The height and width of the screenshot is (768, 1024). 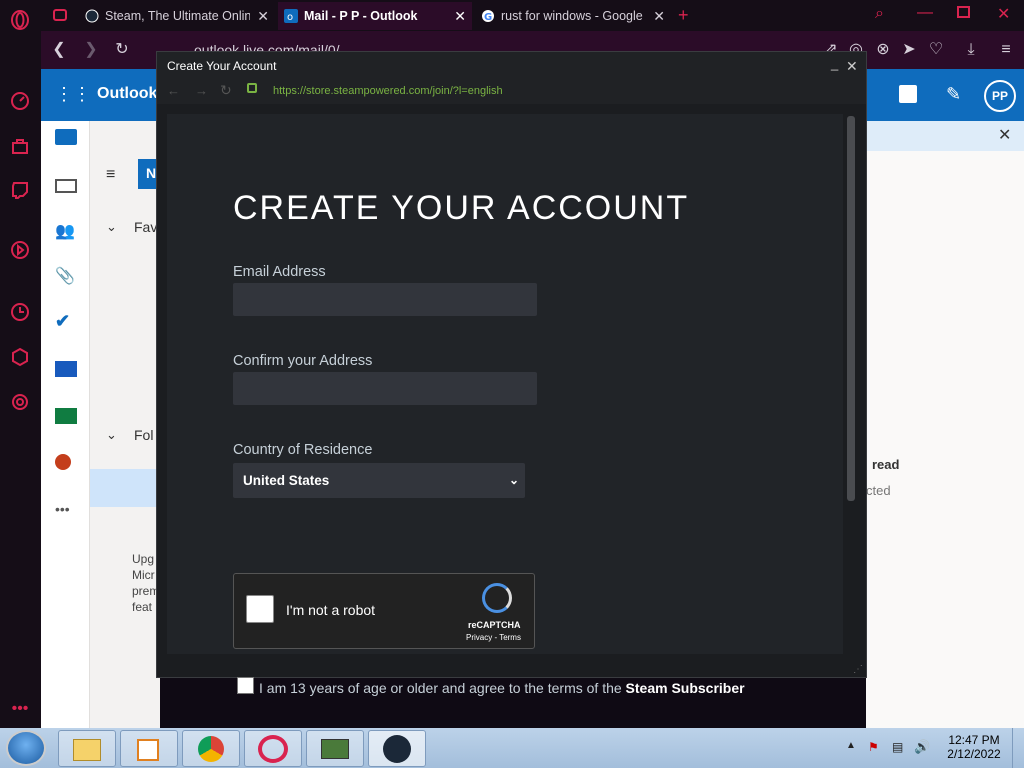 I want to click on inbox-item, so click(x=125, y=488).